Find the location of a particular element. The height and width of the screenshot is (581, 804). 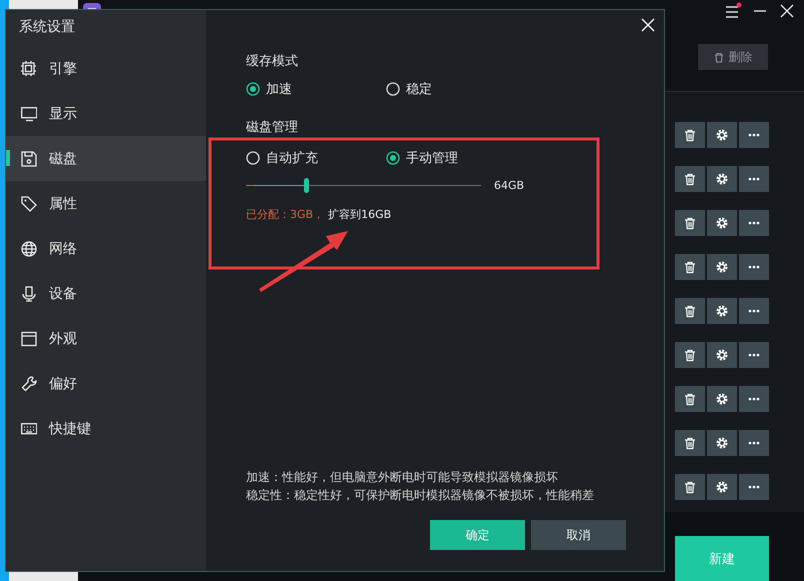

slider-thumb is located at coordinates (306, 185).